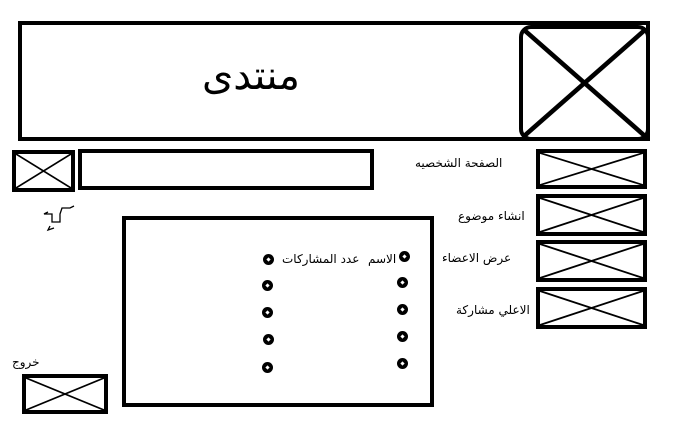 The height and width of the screenshot is (430, 699). I want to click on logout-label: خروج, so click(26, 362).